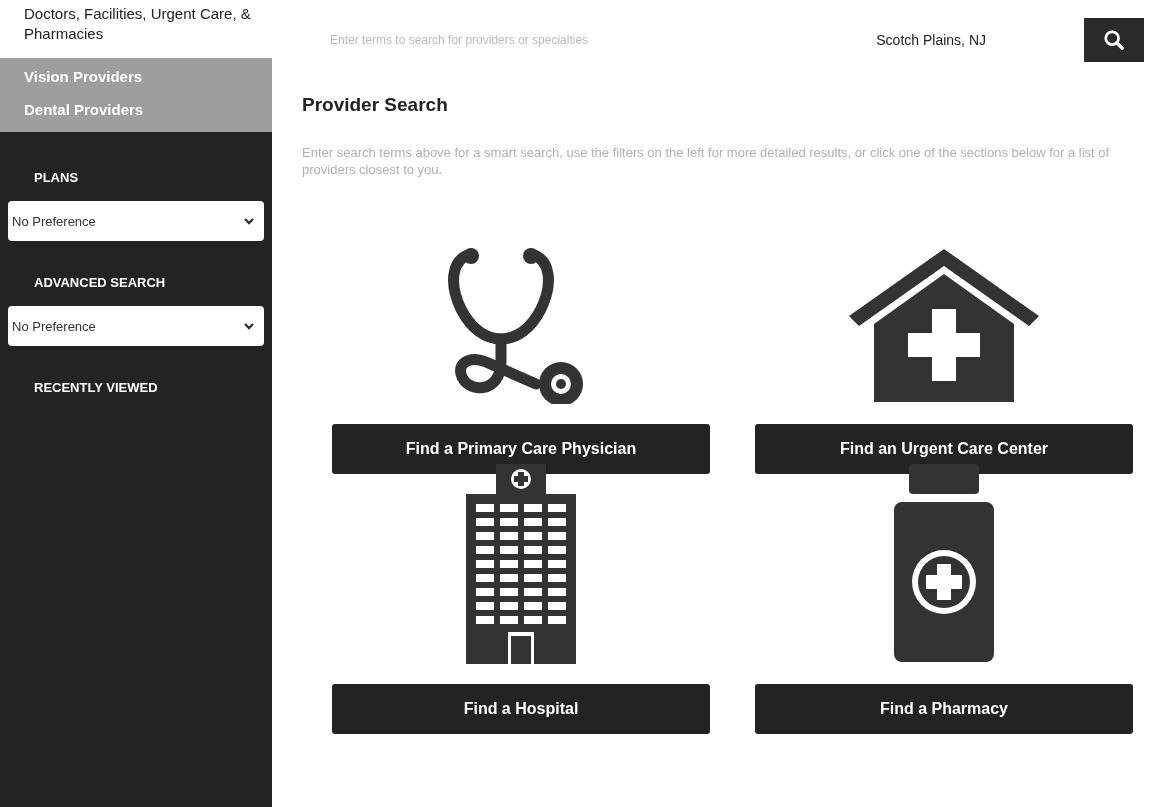 The width and height of the screenshot is (1168, 807). Describe the element at coordinates (521, 449) in the screenshot. I see `find-button: Find a Primary Care Physician` at that location.